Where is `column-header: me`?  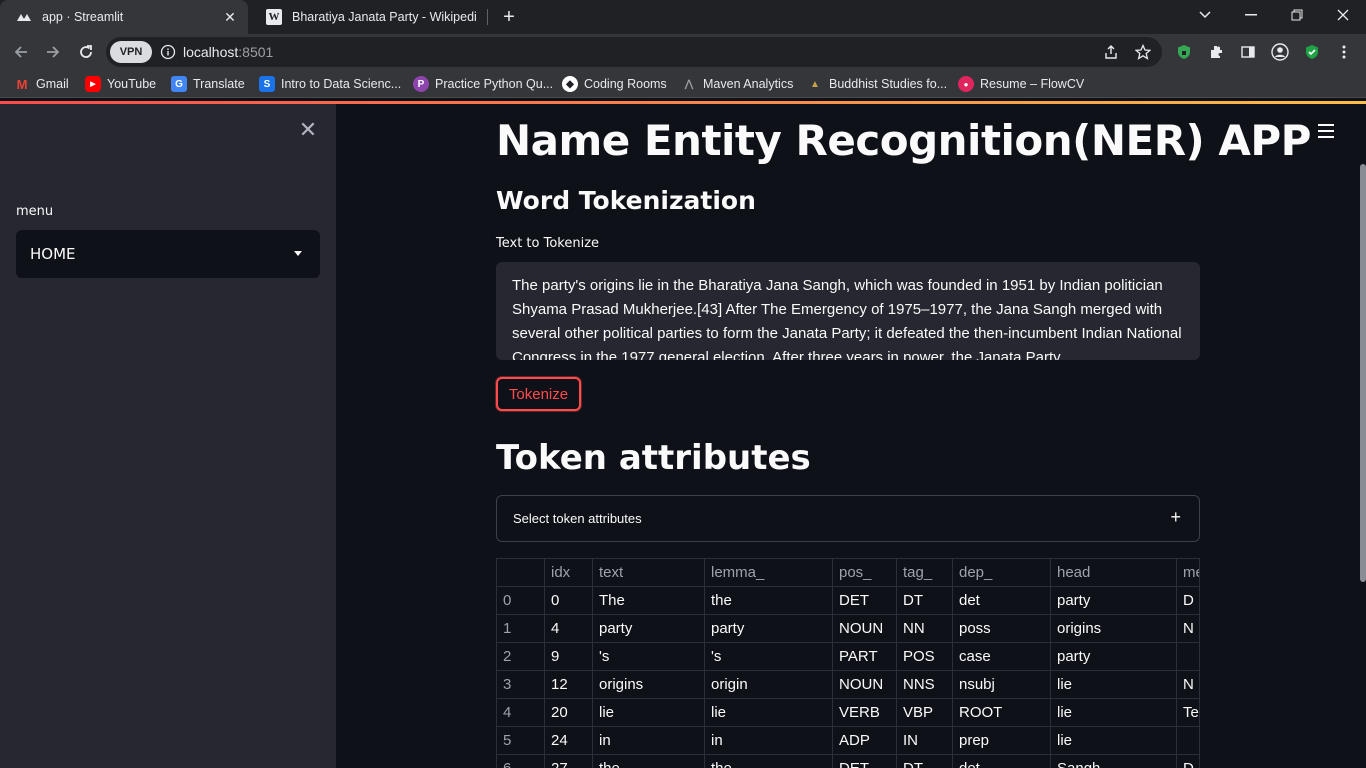
column-header: me is located at coordinates (1188, 572).